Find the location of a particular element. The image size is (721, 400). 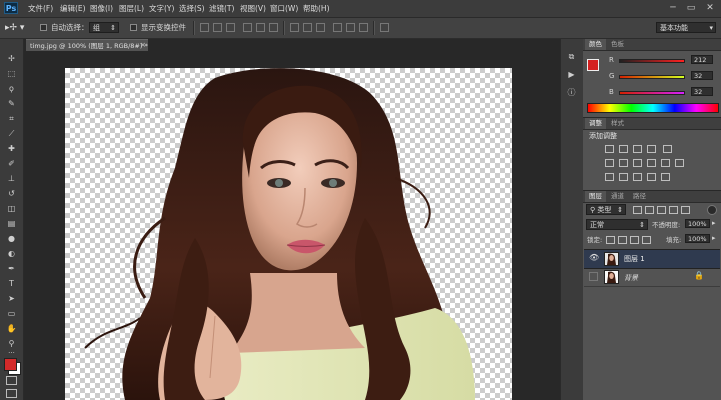

align-left-icon is located at coordinates (247, 27).